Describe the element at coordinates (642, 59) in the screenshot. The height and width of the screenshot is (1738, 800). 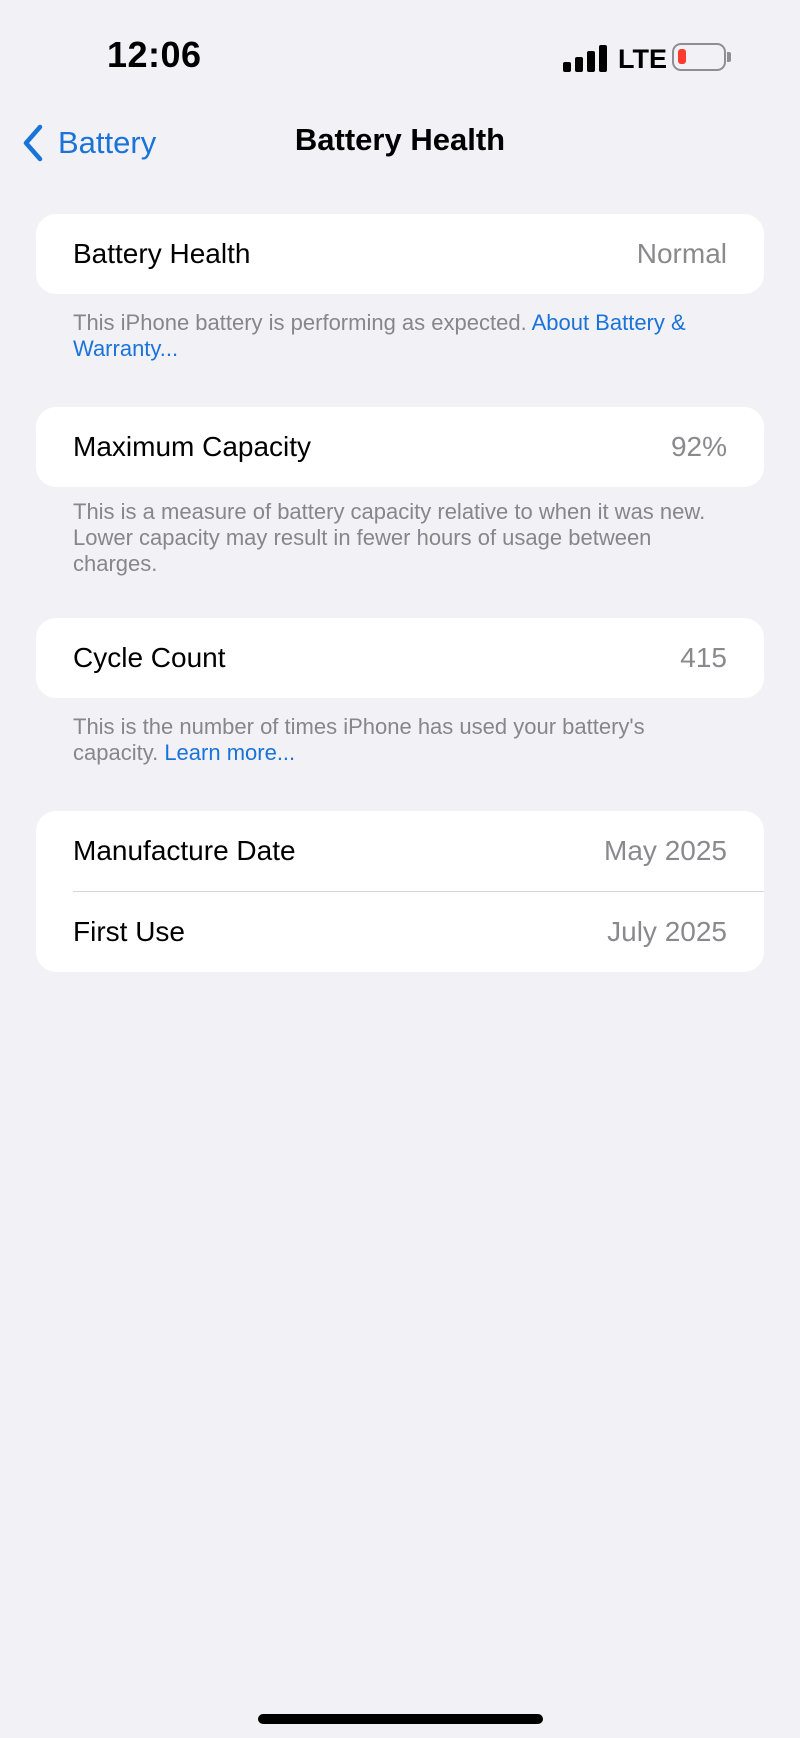
I see `network-type-label: LTE` at that location.